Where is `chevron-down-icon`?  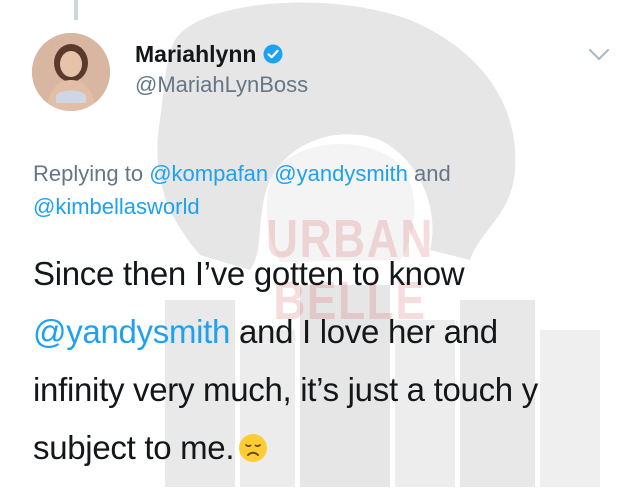 chevron-down-icon is located at coordinates (599, 55).